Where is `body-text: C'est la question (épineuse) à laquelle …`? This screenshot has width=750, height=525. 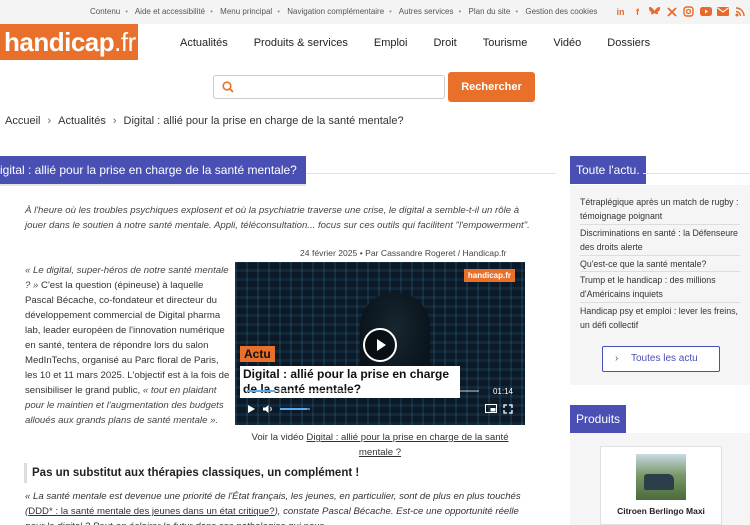 body-text: C'est la question (épineuse) à laquelle … is located at coordinates (127, 338).